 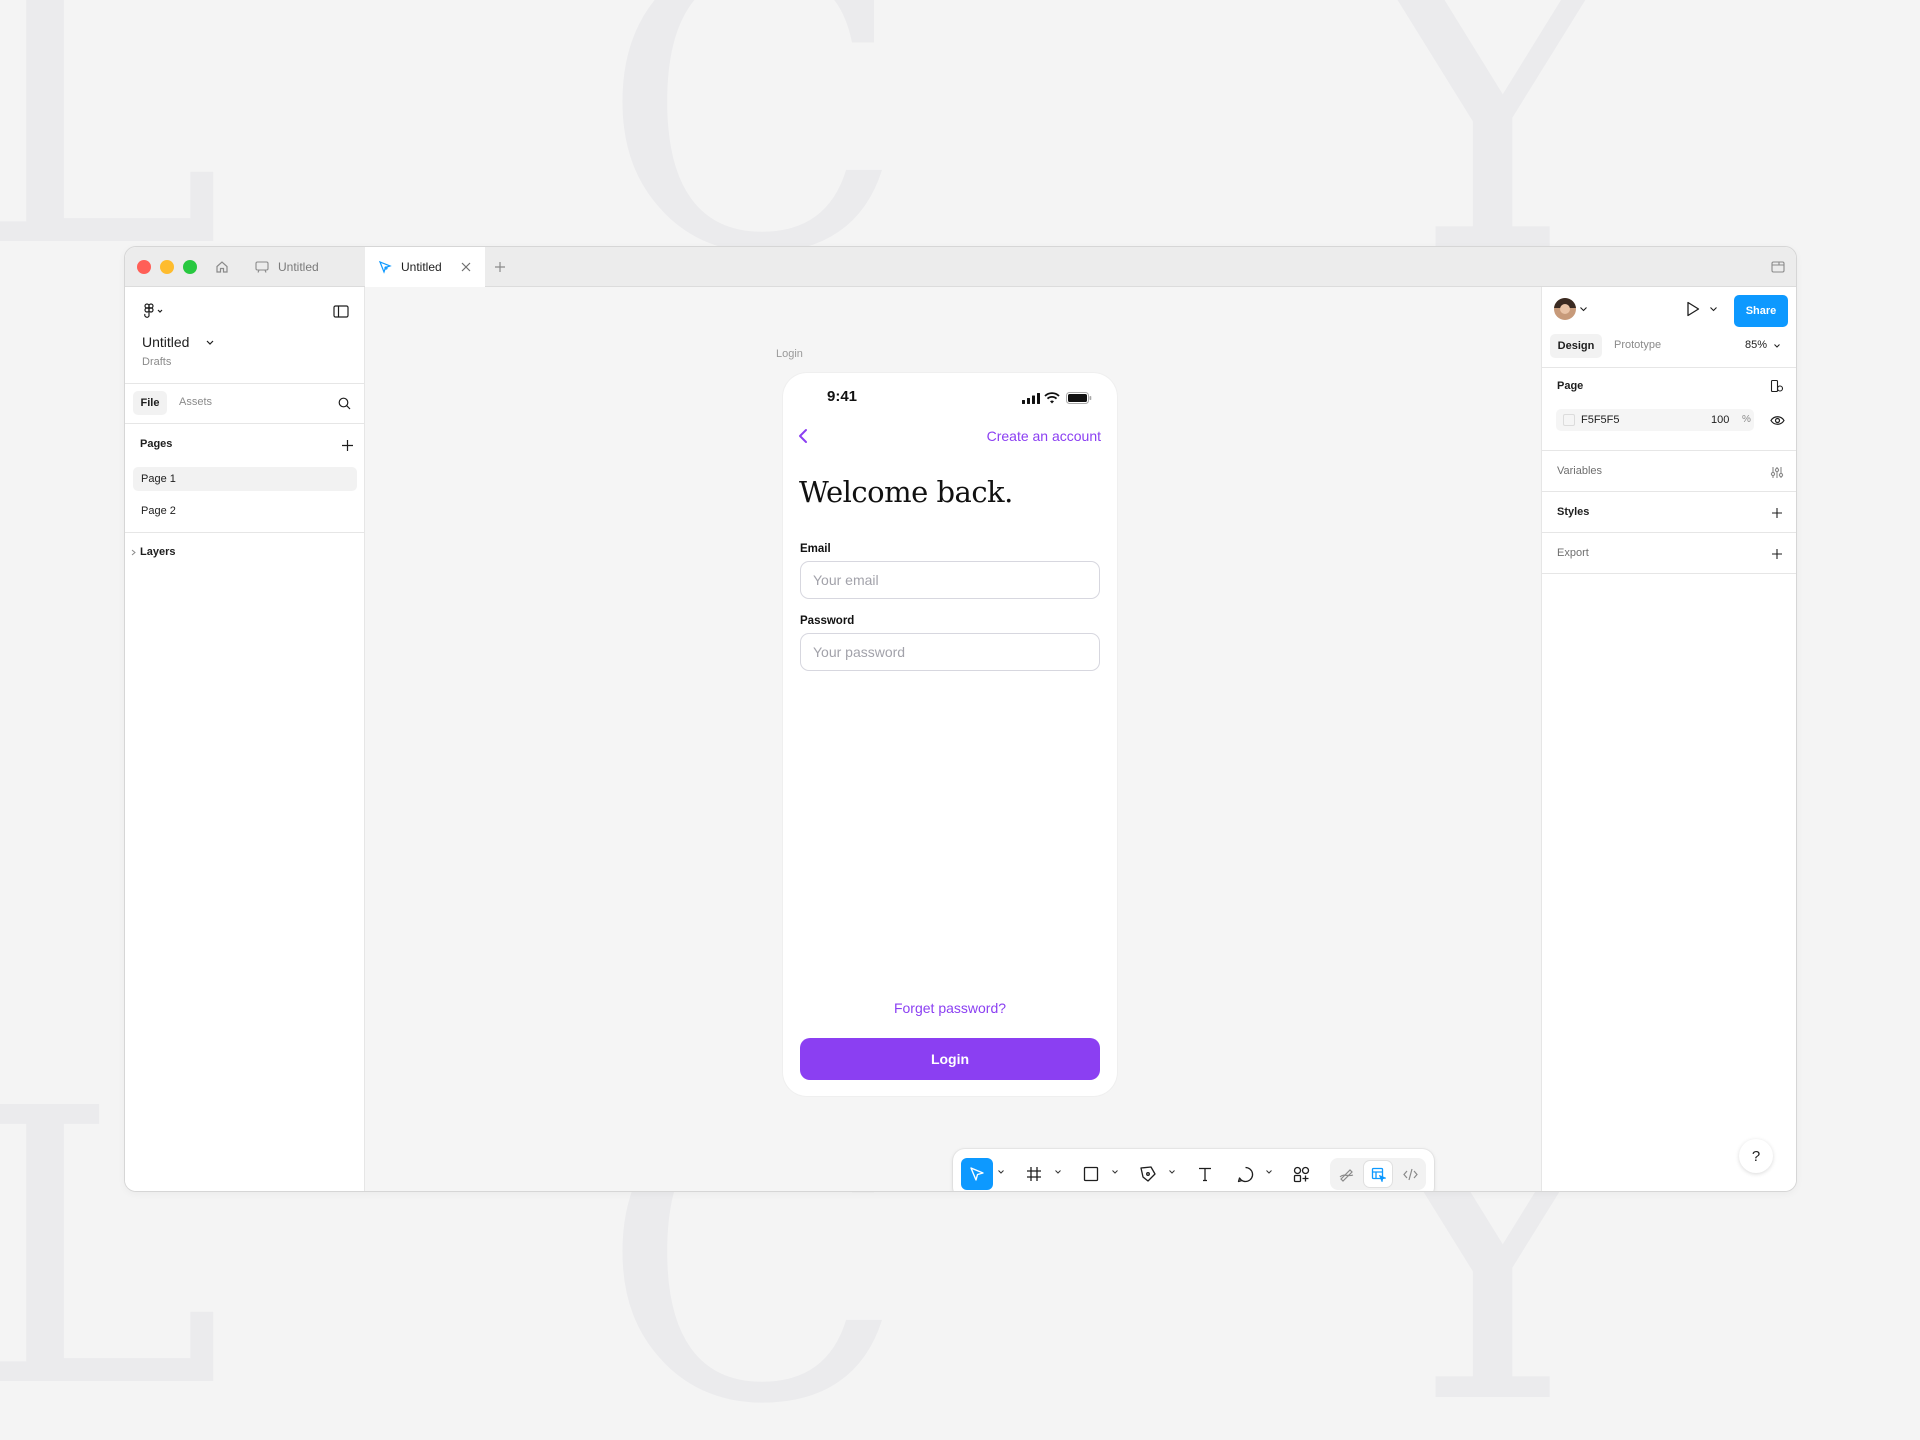 What do you see at coordinates (1091, 1174) in the screenshot?
I see `shape-tool-button` at bounding box center [1091, 1174].